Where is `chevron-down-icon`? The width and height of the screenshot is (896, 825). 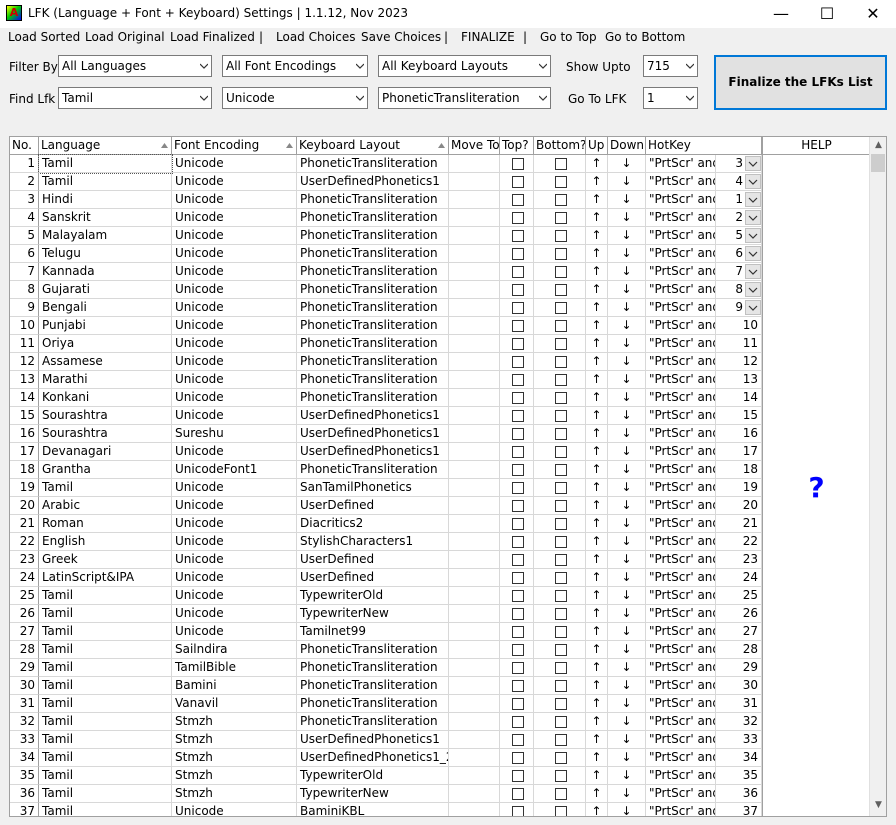 chevron-down-icon is located at coordinates (753, 199).